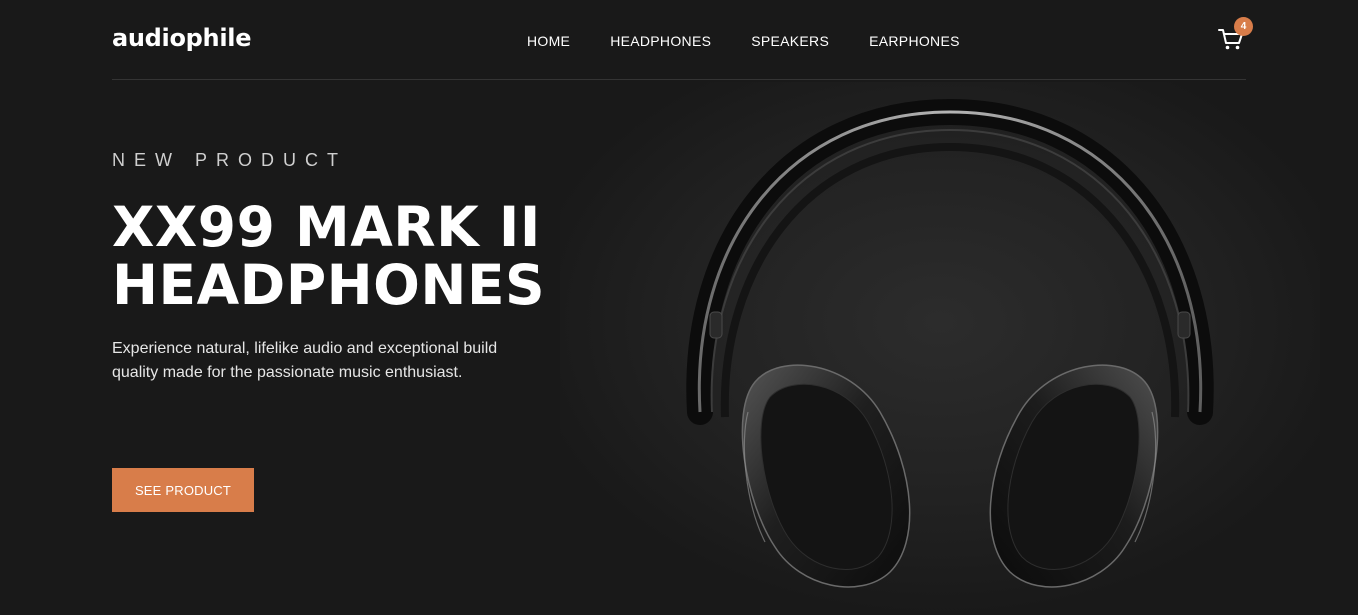 The height and width of the screenshot is (615, 1358). I want to click on nav-speakers: SPEAKERS, so click(790, 41).